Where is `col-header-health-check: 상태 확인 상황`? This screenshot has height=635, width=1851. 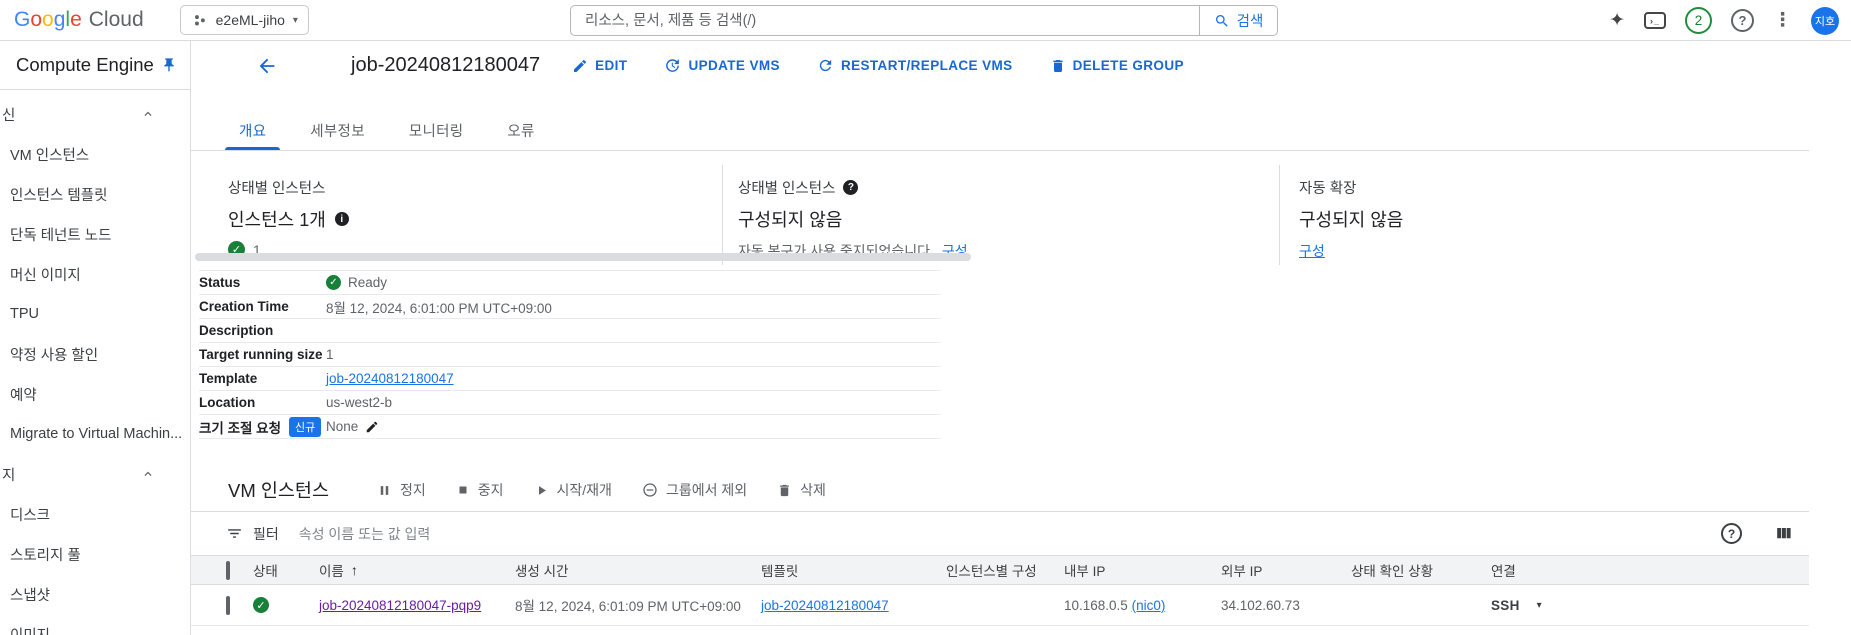 col-header-health-check: 상태 확인 상황 is located at coordinates (1421, 570).